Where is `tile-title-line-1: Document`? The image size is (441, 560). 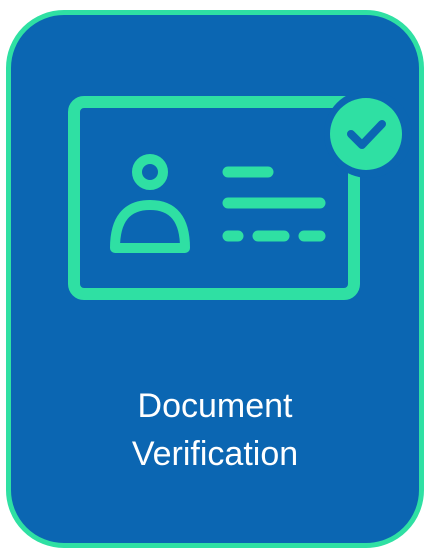 tile-title-line-1: Document is located at coordinates (215, 406).